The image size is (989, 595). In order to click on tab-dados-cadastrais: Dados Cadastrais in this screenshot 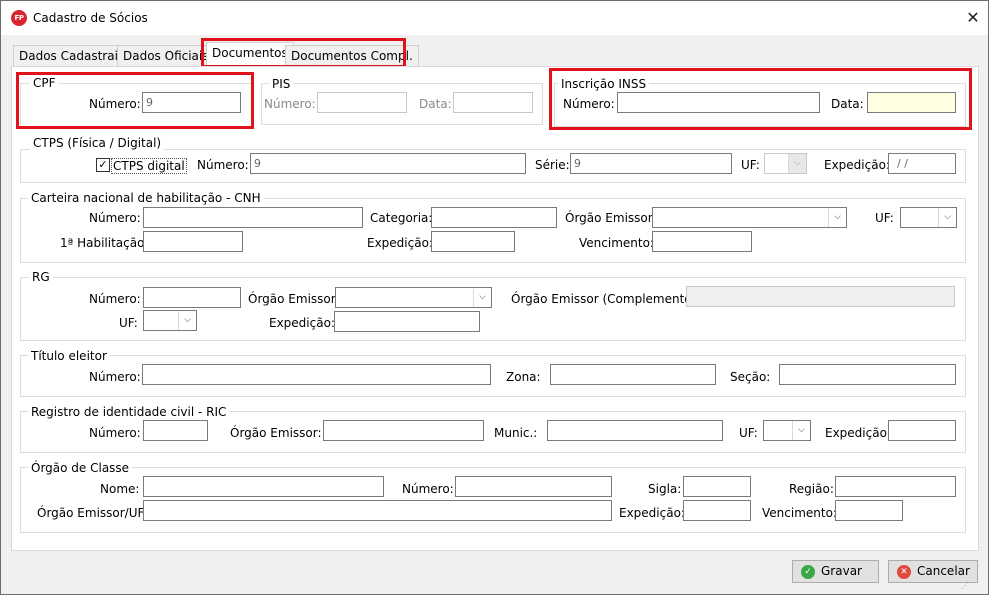, I will do `click(72, 55)`.